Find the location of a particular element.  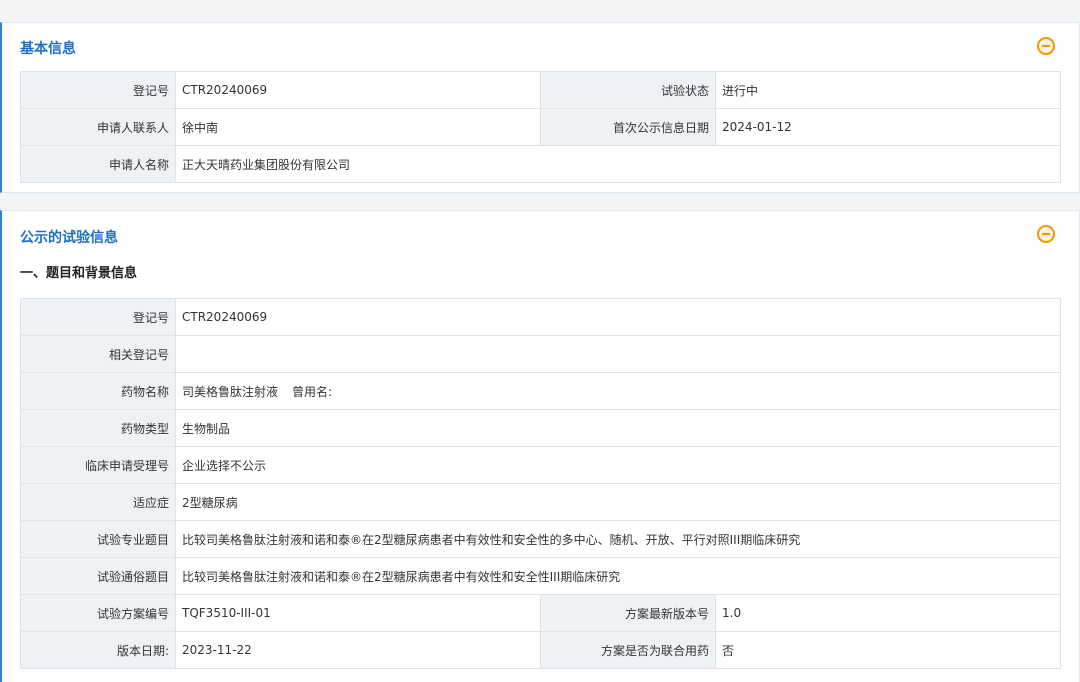

trial-status-value: 进行中 is located at coordinates (888, 90).